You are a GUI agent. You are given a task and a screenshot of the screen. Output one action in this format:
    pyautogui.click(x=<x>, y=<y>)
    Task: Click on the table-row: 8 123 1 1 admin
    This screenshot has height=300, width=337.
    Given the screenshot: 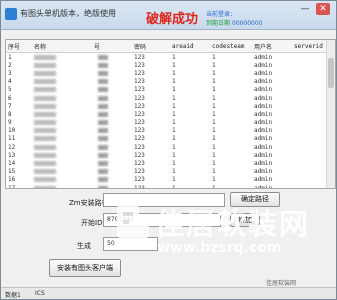 What is the action you would take?
    pyautogui.click(x=166, y=114)
    